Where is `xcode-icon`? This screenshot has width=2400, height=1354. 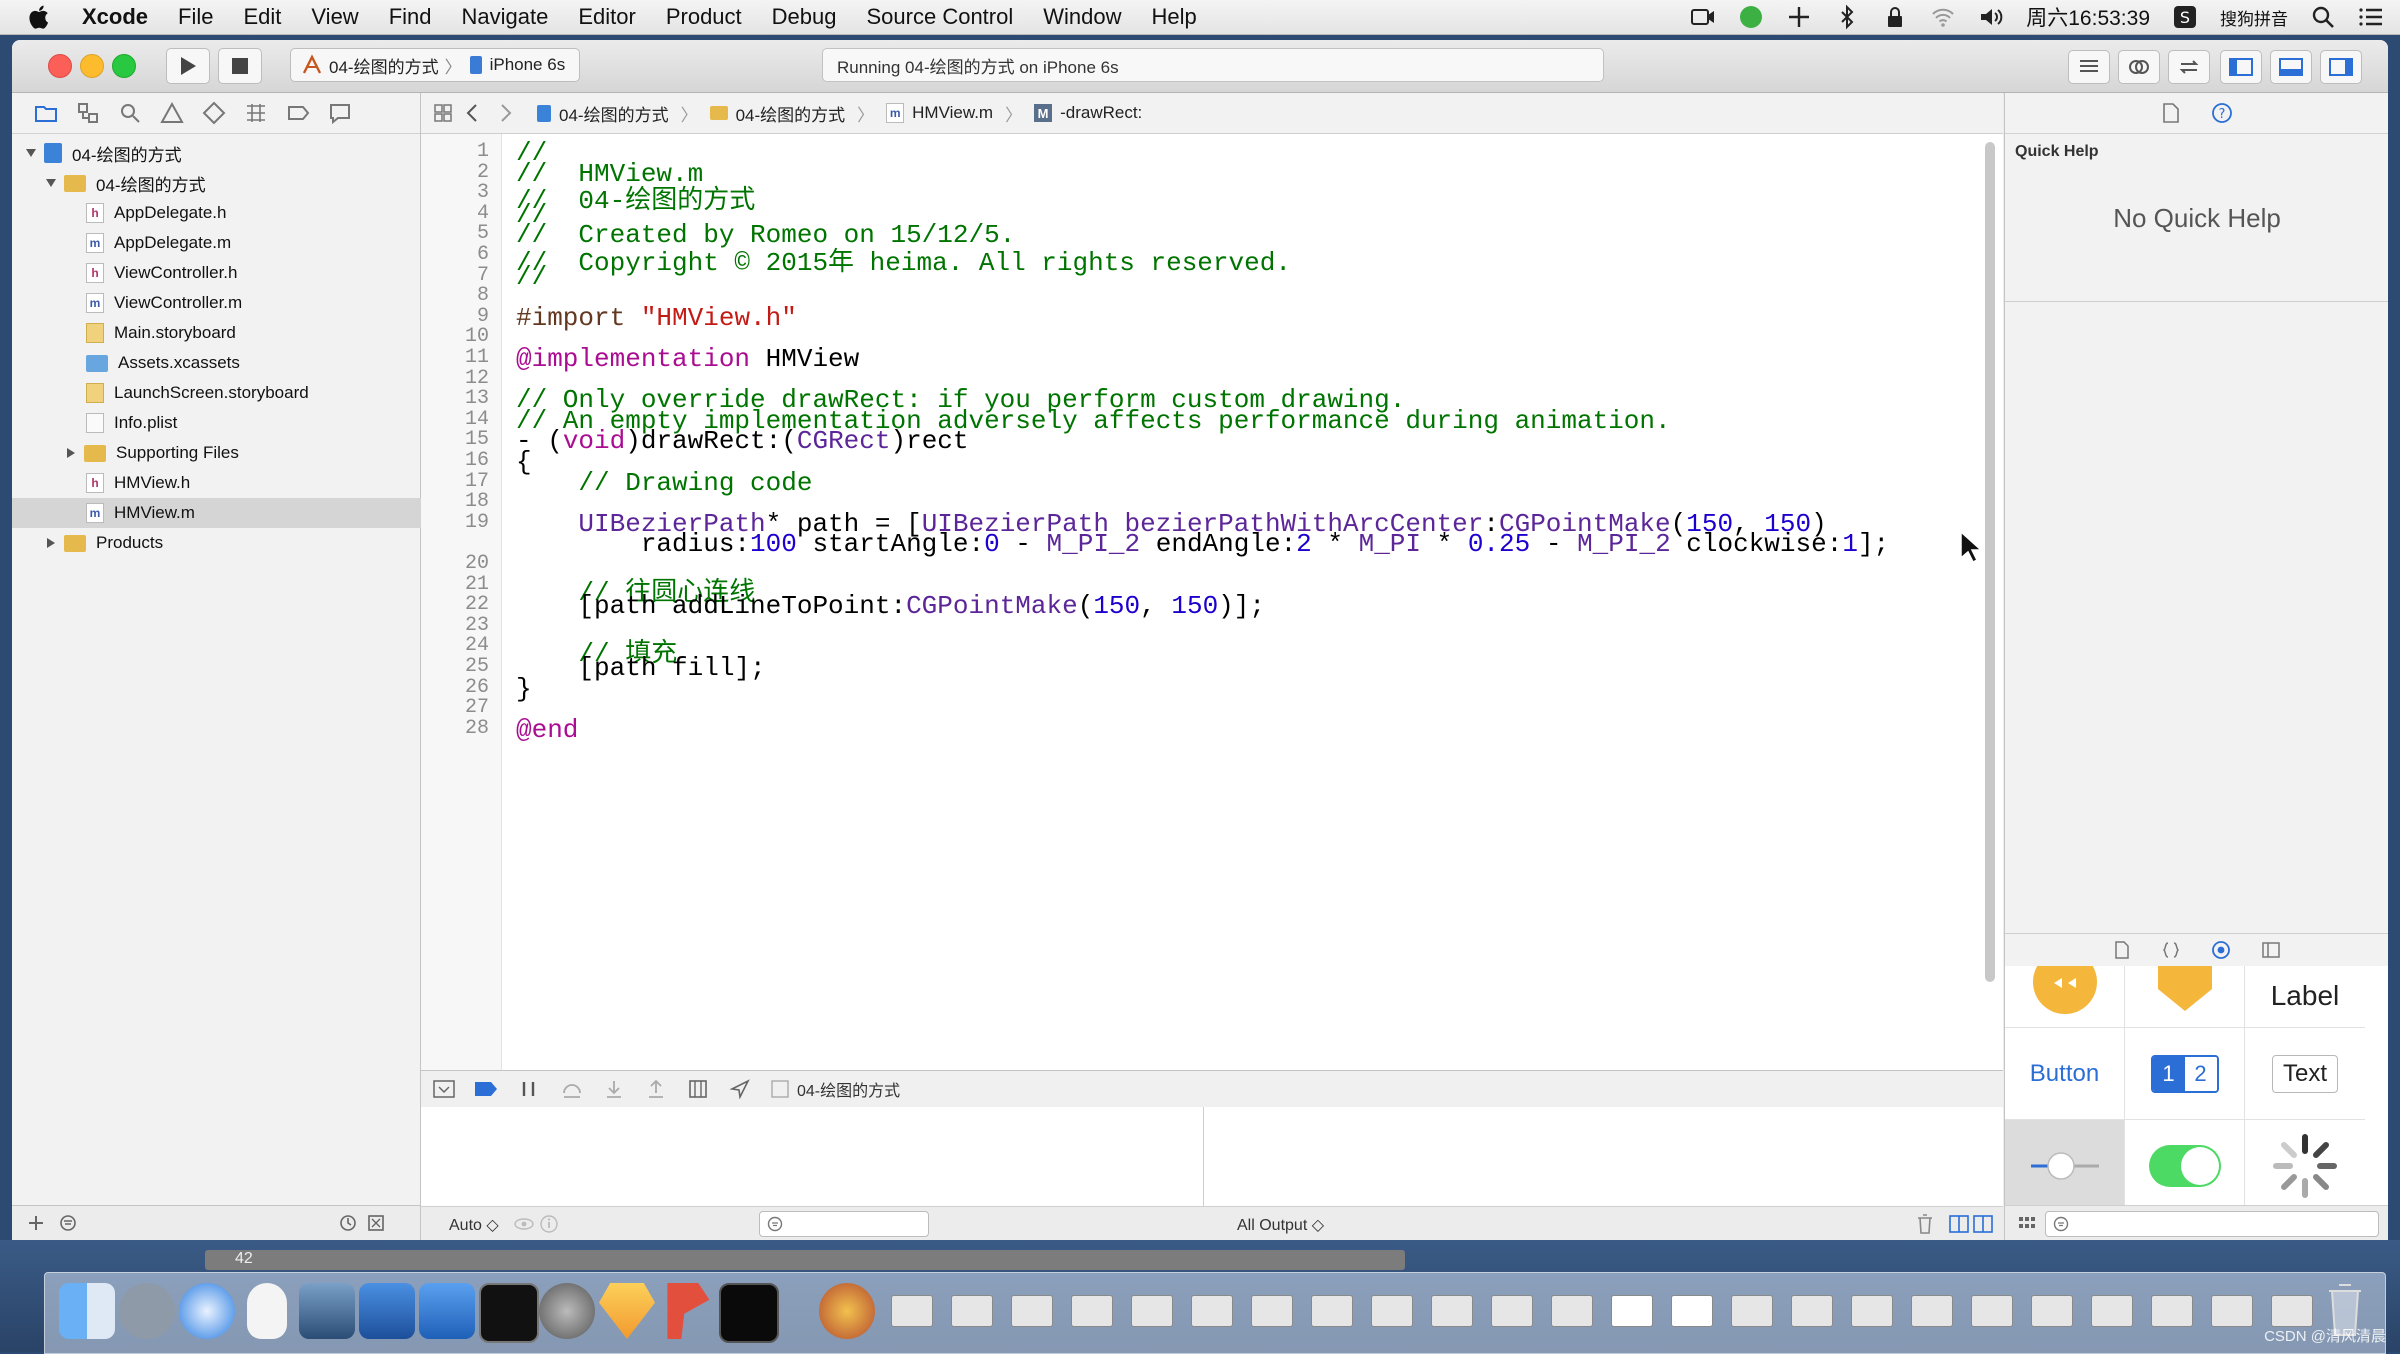
xcode-icon is located at coordinates (387, 1311).